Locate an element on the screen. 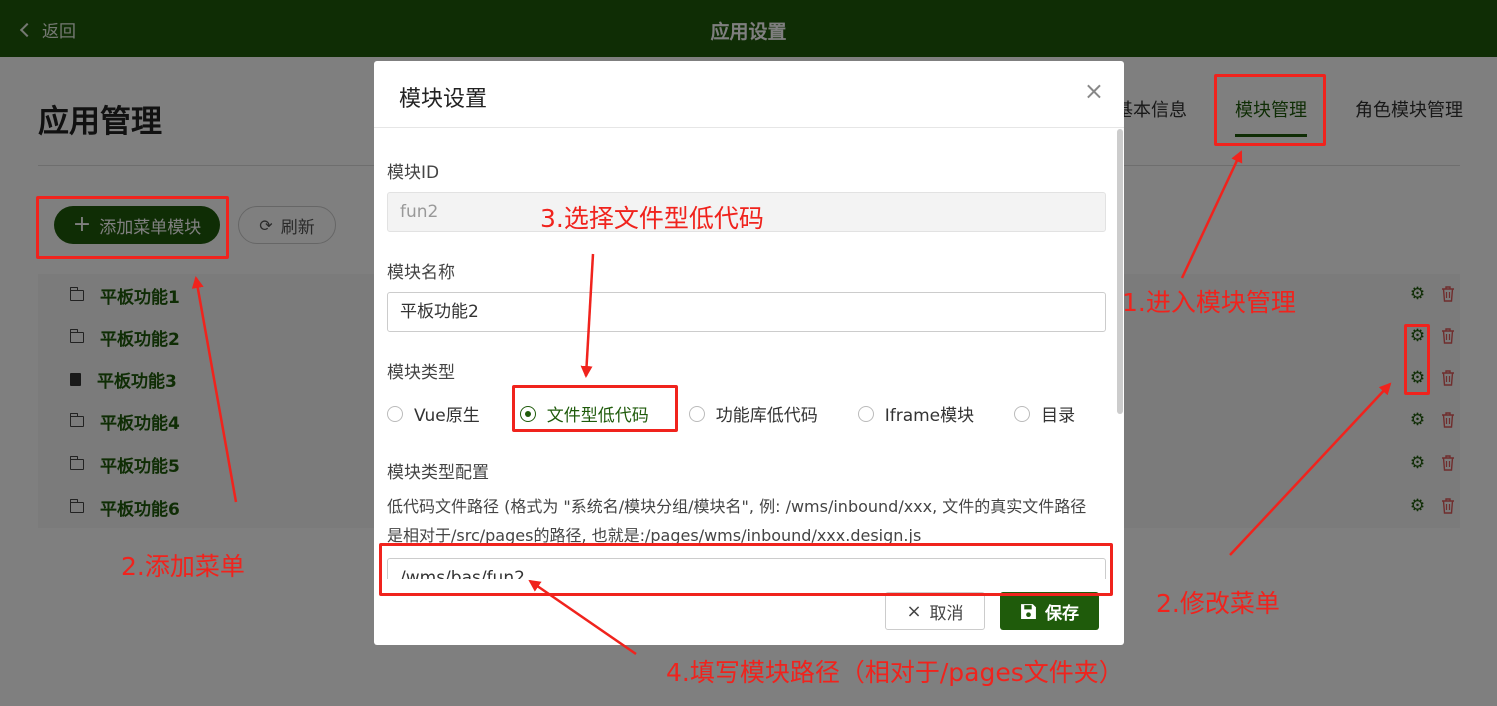 The image size is (1497, 706). annotation-step2-edit: 2.修改菜单 is located at coordinates (1218, 603).